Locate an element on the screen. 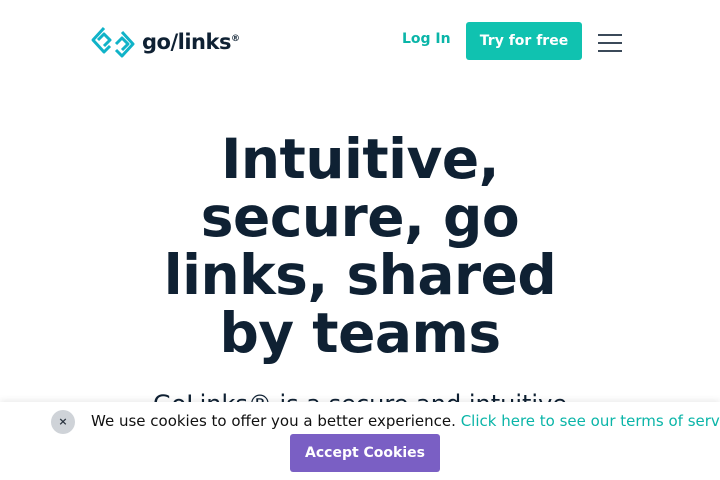 The width and height of the screenshot is (720, 480). close-icon: × is located at coordinates (63, 422).